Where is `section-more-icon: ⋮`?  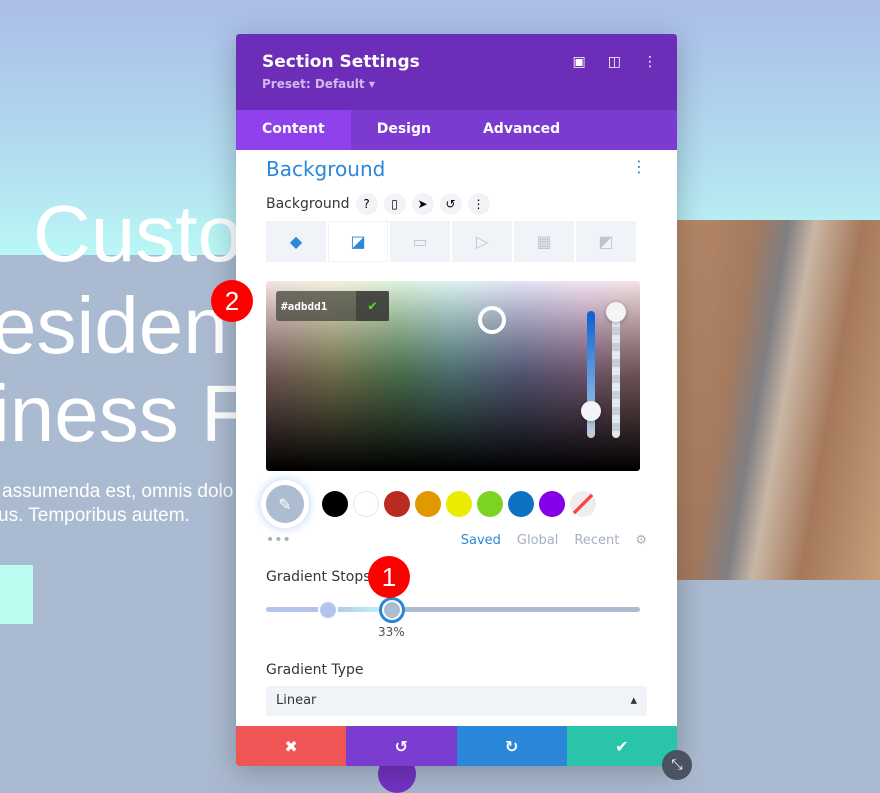 section-more-icon: ⋮ is located at coordinates (639, 169).